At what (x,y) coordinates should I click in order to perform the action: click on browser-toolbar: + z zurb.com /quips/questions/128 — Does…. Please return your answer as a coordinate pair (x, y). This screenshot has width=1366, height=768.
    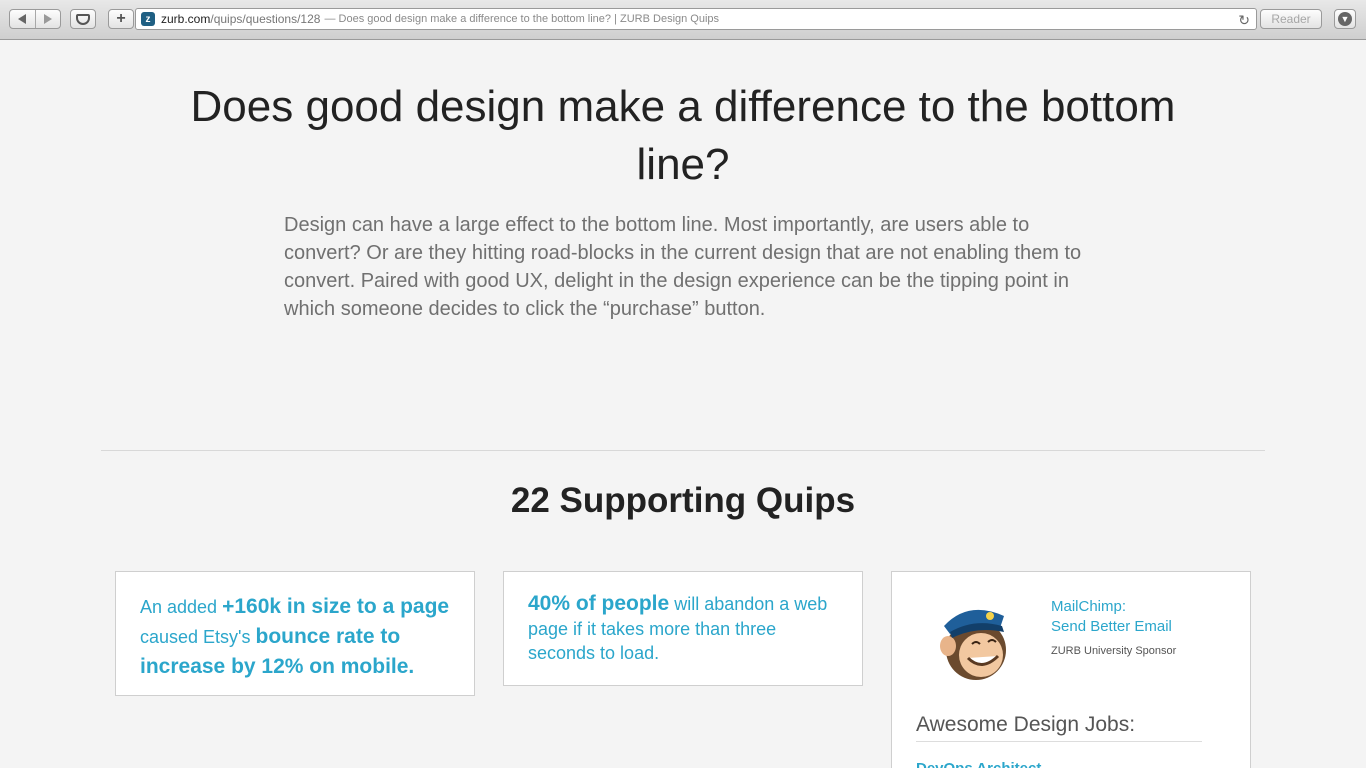
    Looking at the image, I should click on (683, 20).